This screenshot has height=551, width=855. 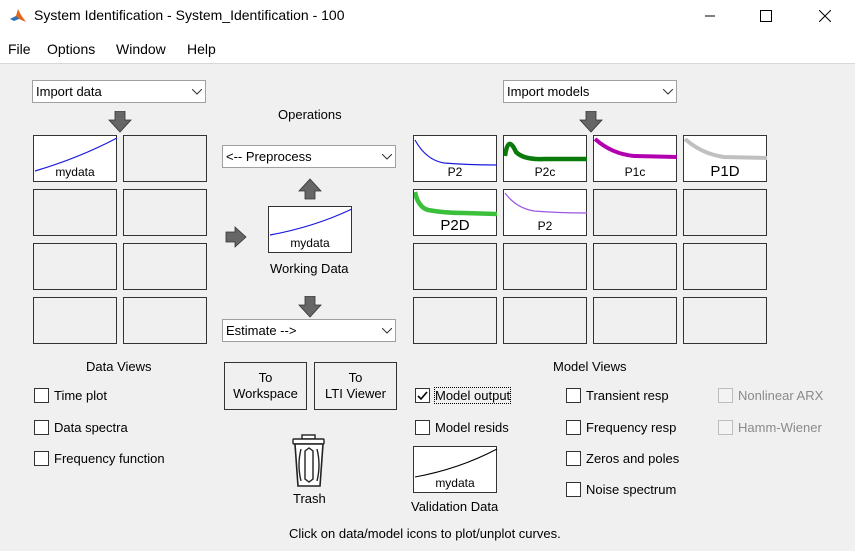 I want to click on model-output-option: Model output, so click(x=463, y=395).